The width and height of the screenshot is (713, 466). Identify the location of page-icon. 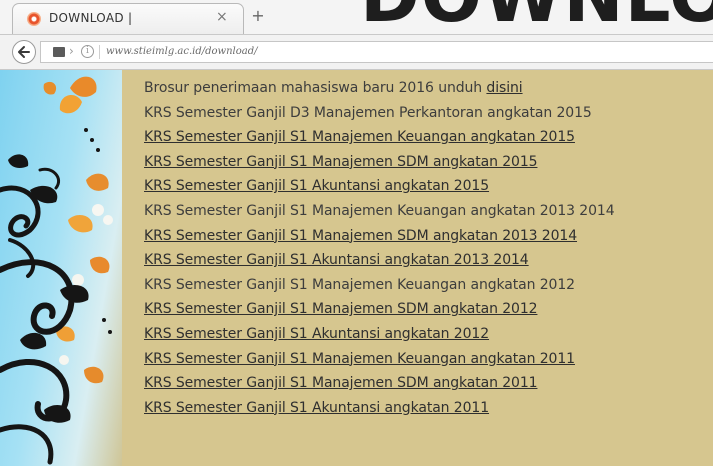
(59, 52).